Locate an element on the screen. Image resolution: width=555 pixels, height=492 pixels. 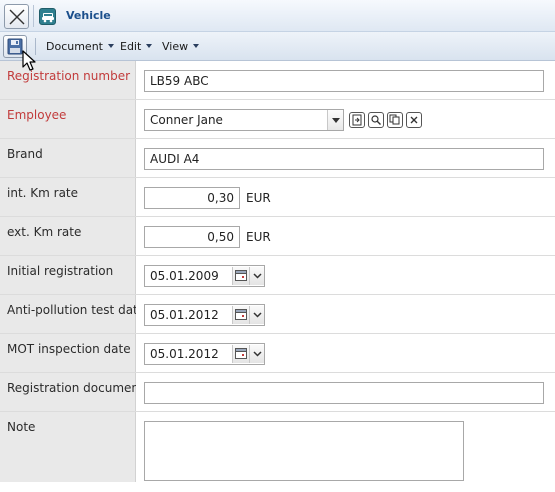
int-km-rate-input: 0,30 is located at coordinates (192, 198).